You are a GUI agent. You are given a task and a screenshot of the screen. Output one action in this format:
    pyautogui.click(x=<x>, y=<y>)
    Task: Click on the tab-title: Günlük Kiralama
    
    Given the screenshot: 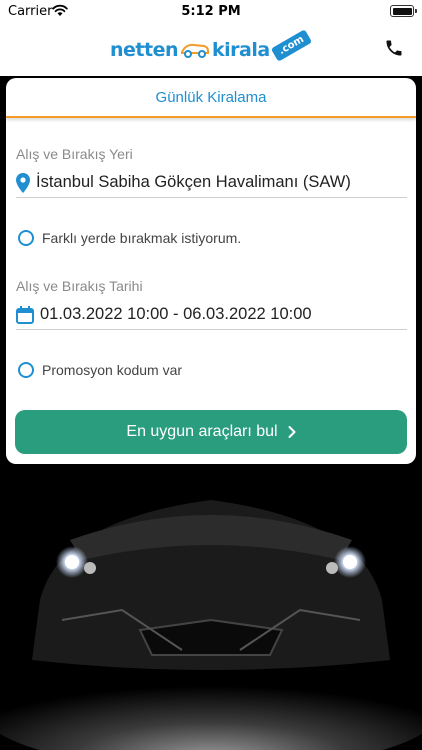 What is the action you would take?
    pyautogui.click(x=211, y=97)
    